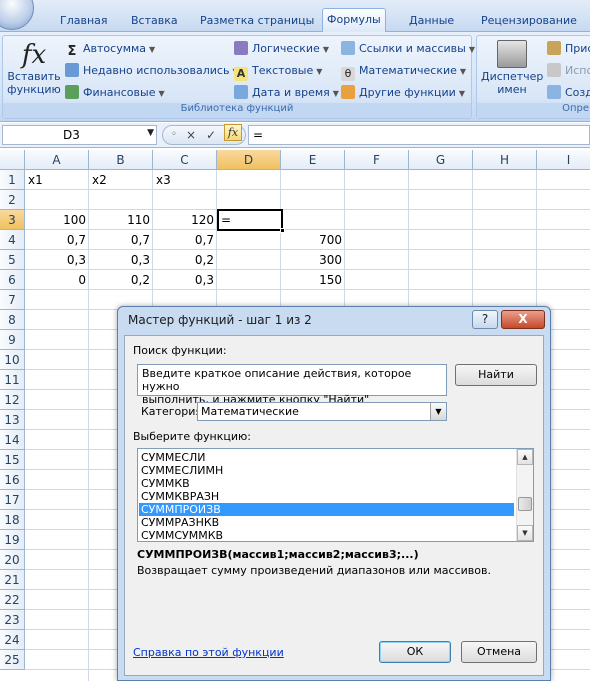 The height and width of the screenshot is (681, 590). Describe the element at coordinates (152, 71) in the screenshot. I see `recently-used-button: Недавно использовались▼` at that location.